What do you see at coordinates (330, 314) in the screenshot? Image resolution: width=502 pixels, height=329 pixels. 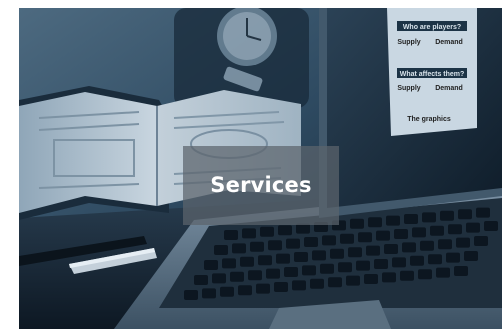 I see `trackpad` at bounding box center [330, 314].